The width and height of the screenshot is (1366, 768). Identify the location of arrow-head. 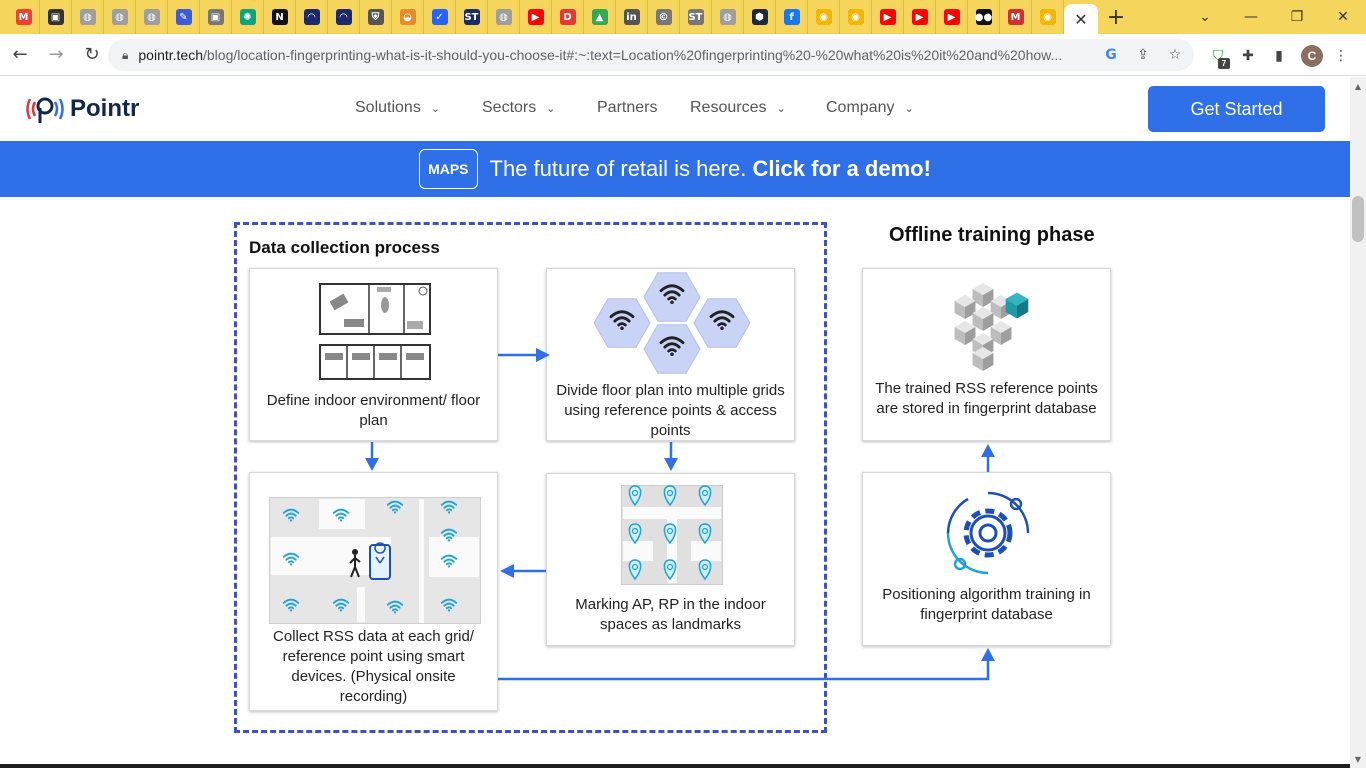
(988, 654).